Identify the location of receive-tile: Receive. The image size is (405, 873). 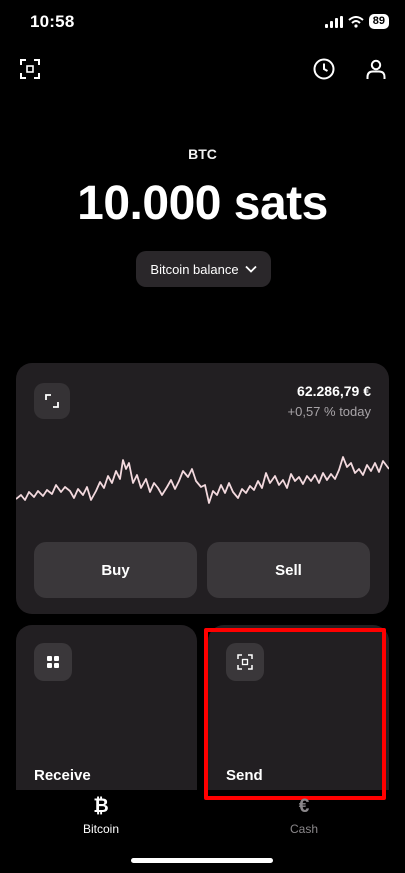
(106, 707).